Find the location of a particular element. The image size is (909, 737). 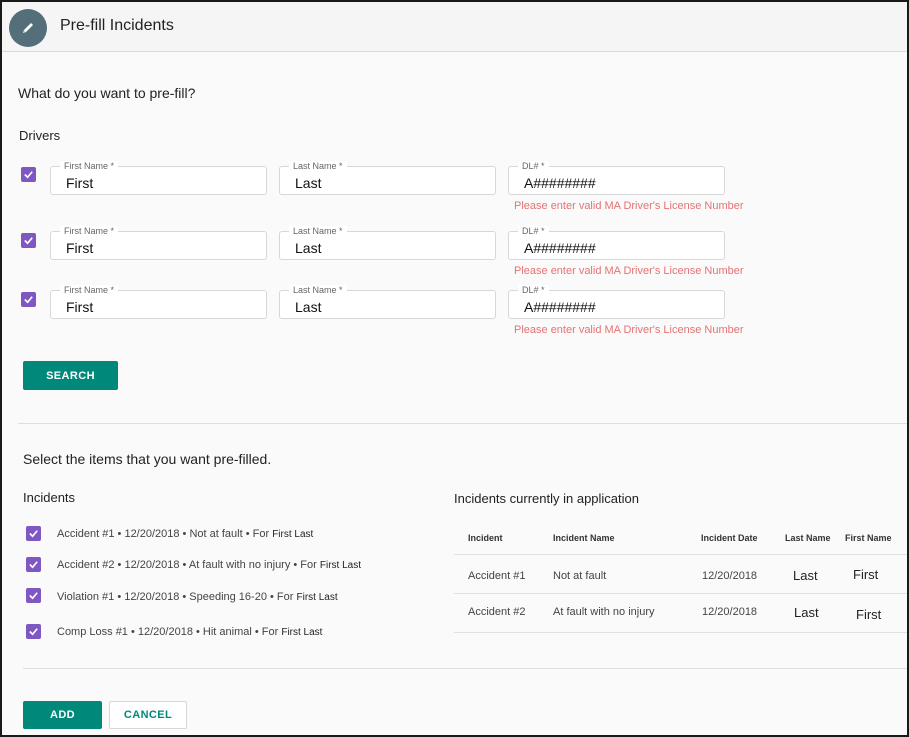

add-button: ADD is located at coordinates (62, 715).